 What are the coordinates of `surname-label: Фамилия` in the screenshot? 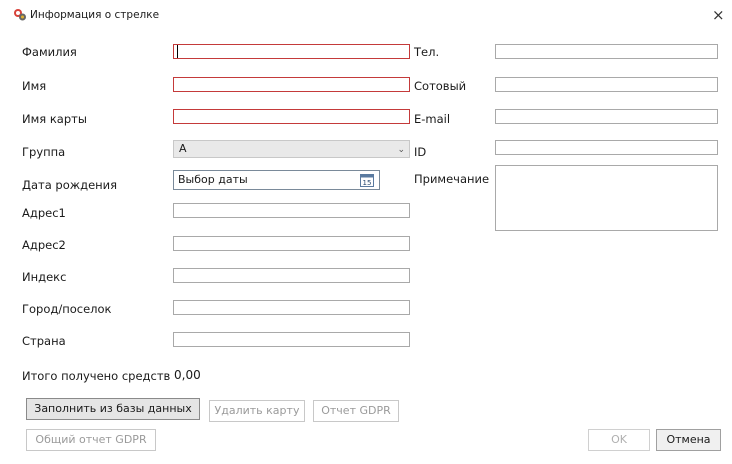 It's located at (49, 52).